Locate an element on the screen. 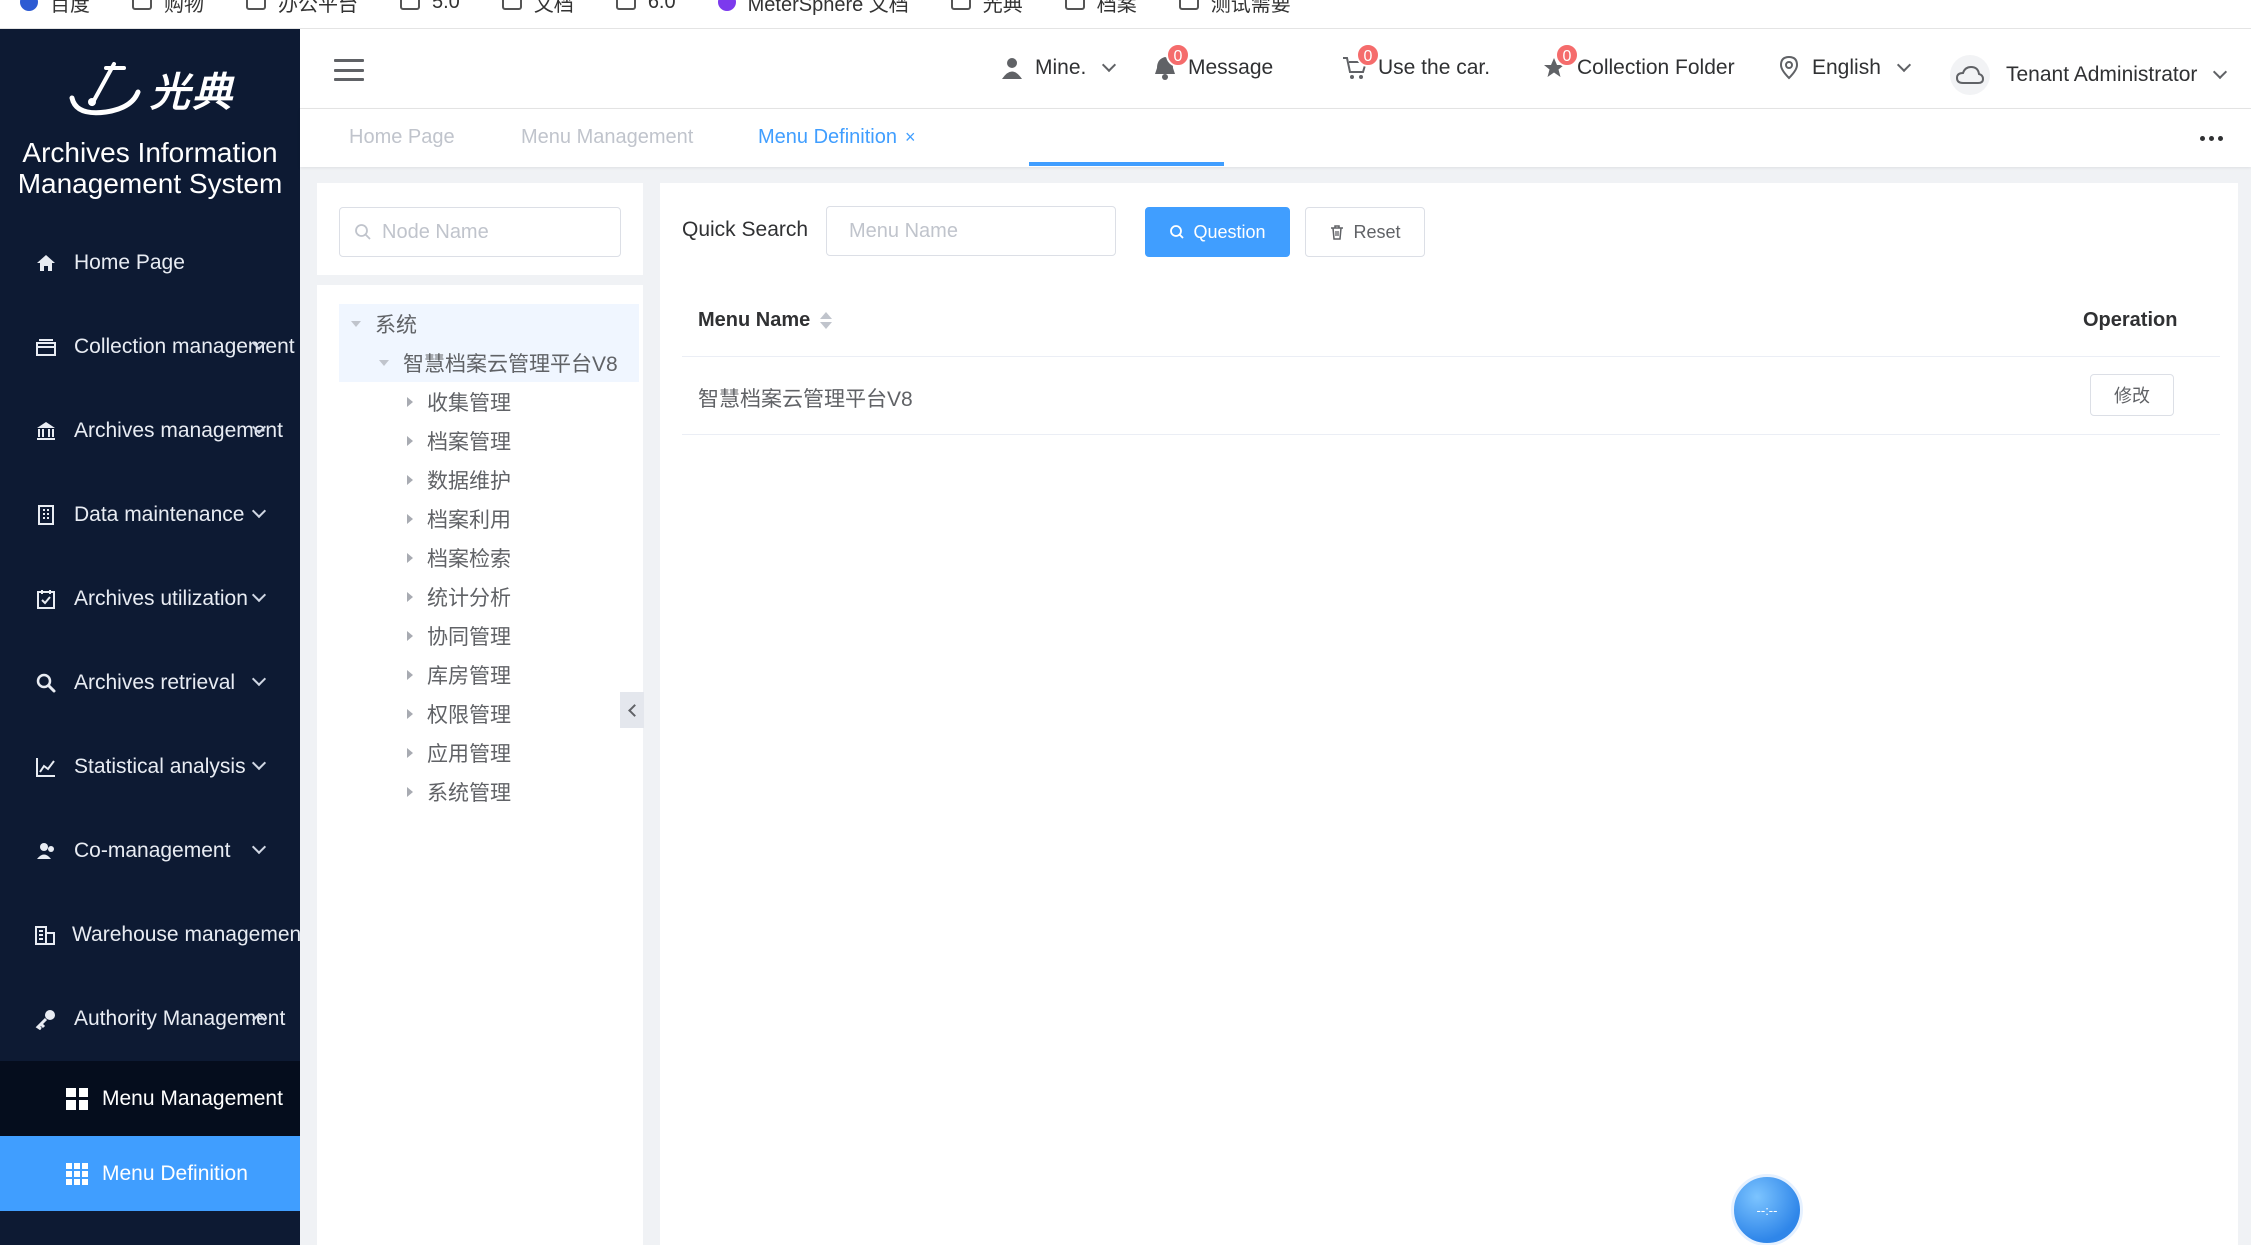  tree-node-leaf: 档案检索 is located at coordinates (489, 557).